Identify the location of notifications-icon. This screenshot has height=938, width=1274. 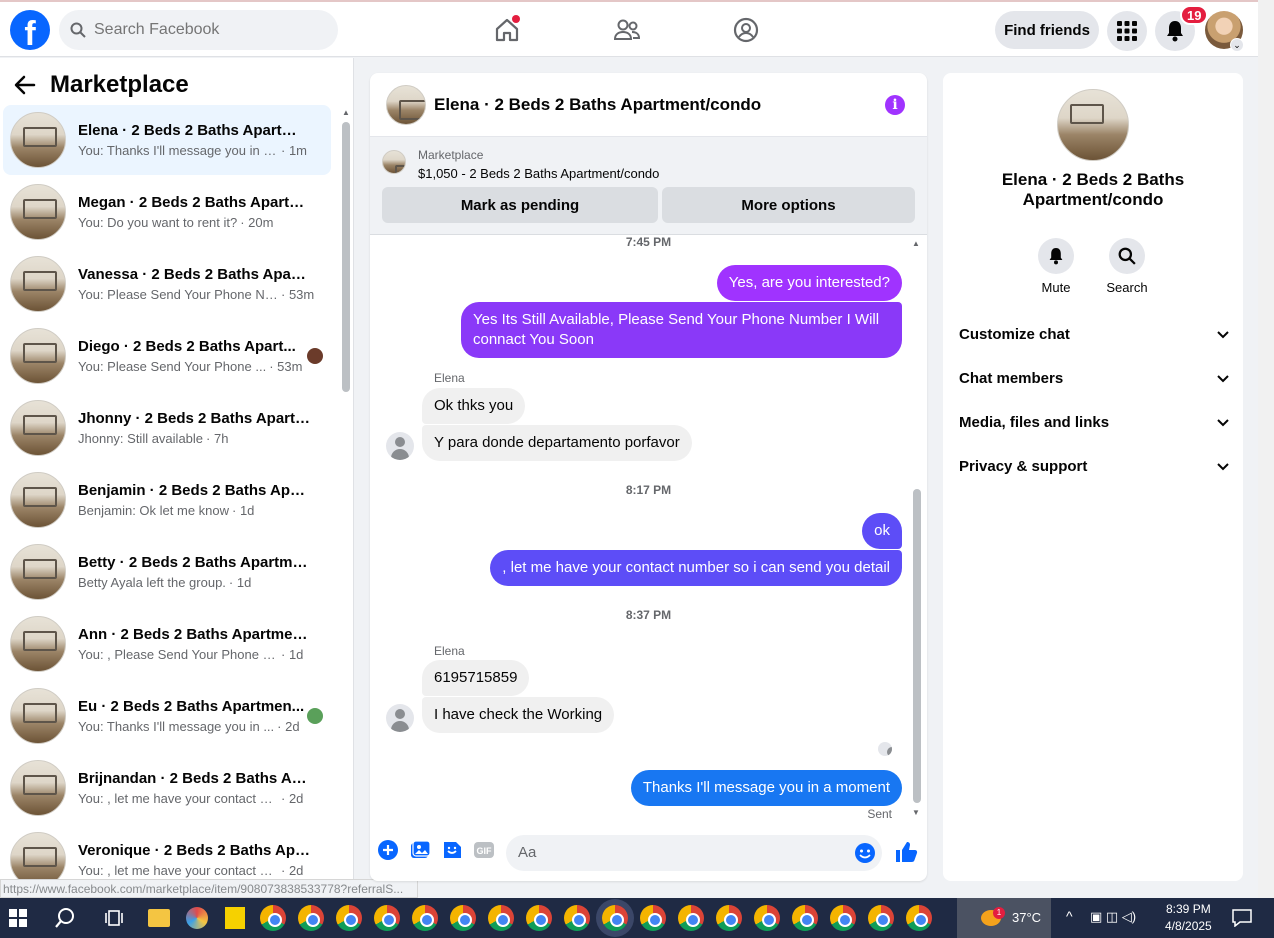
(1242, 918).